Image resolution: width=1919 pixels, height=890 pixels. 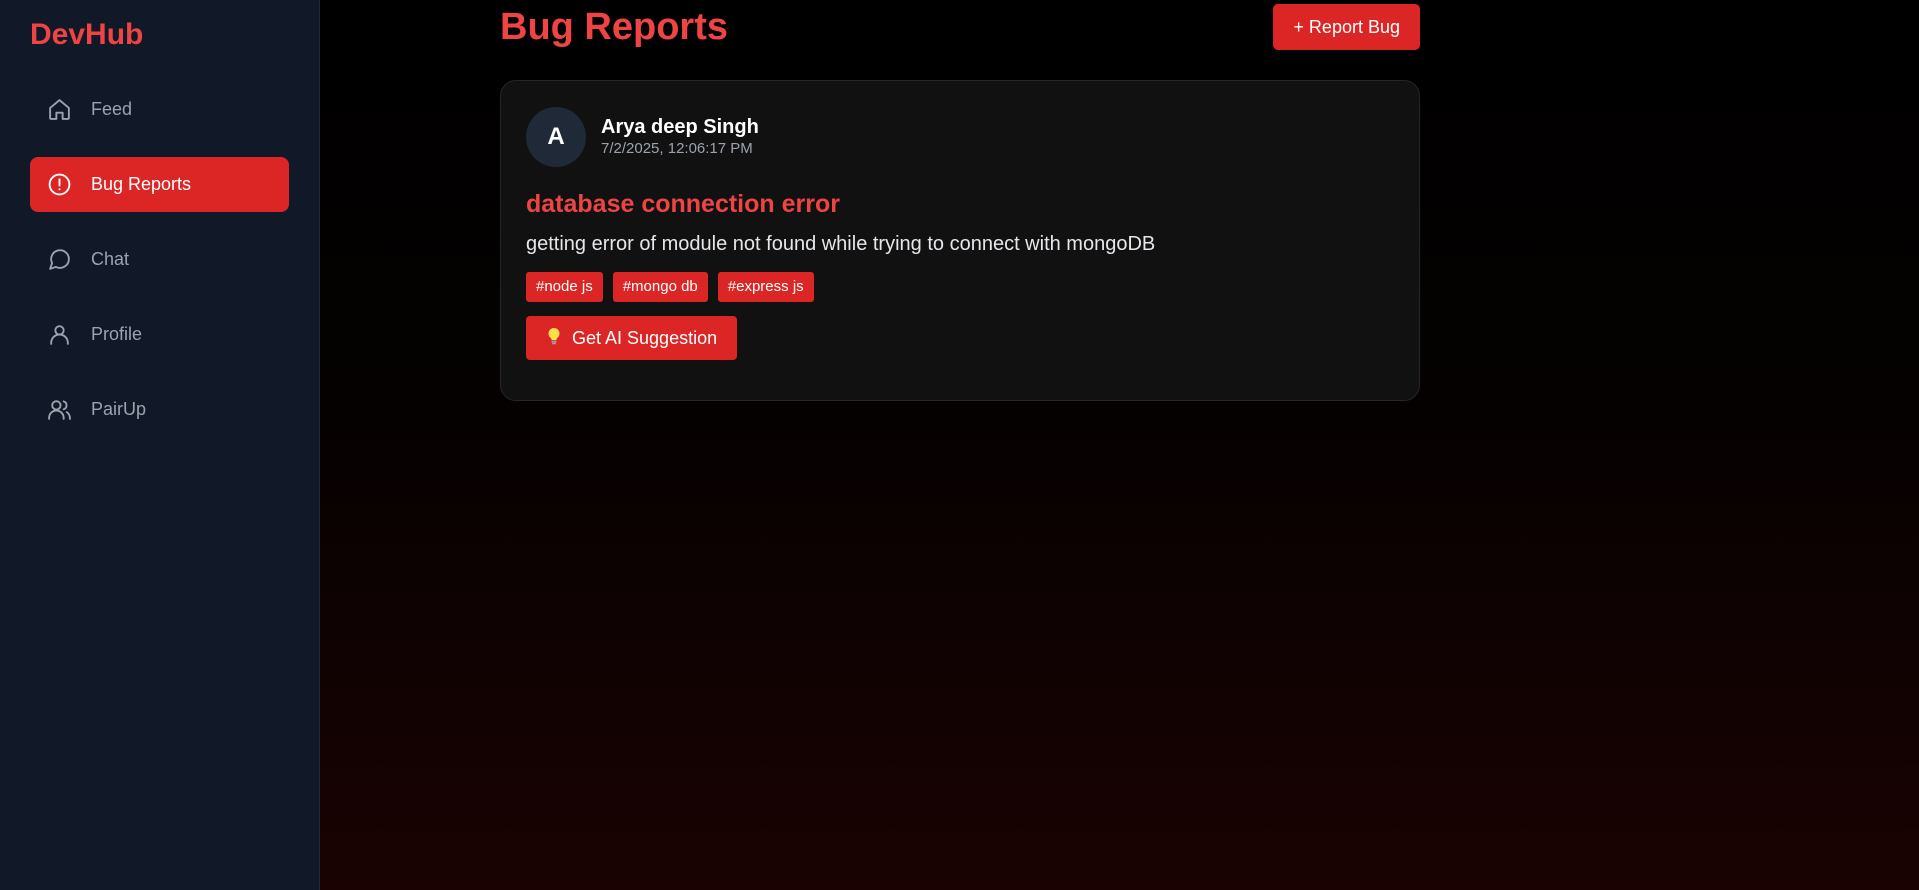 I want to click on author-info: Arya deep Singh 7/2/2025, 12:06:17 PM, so click(x=680, y=137).